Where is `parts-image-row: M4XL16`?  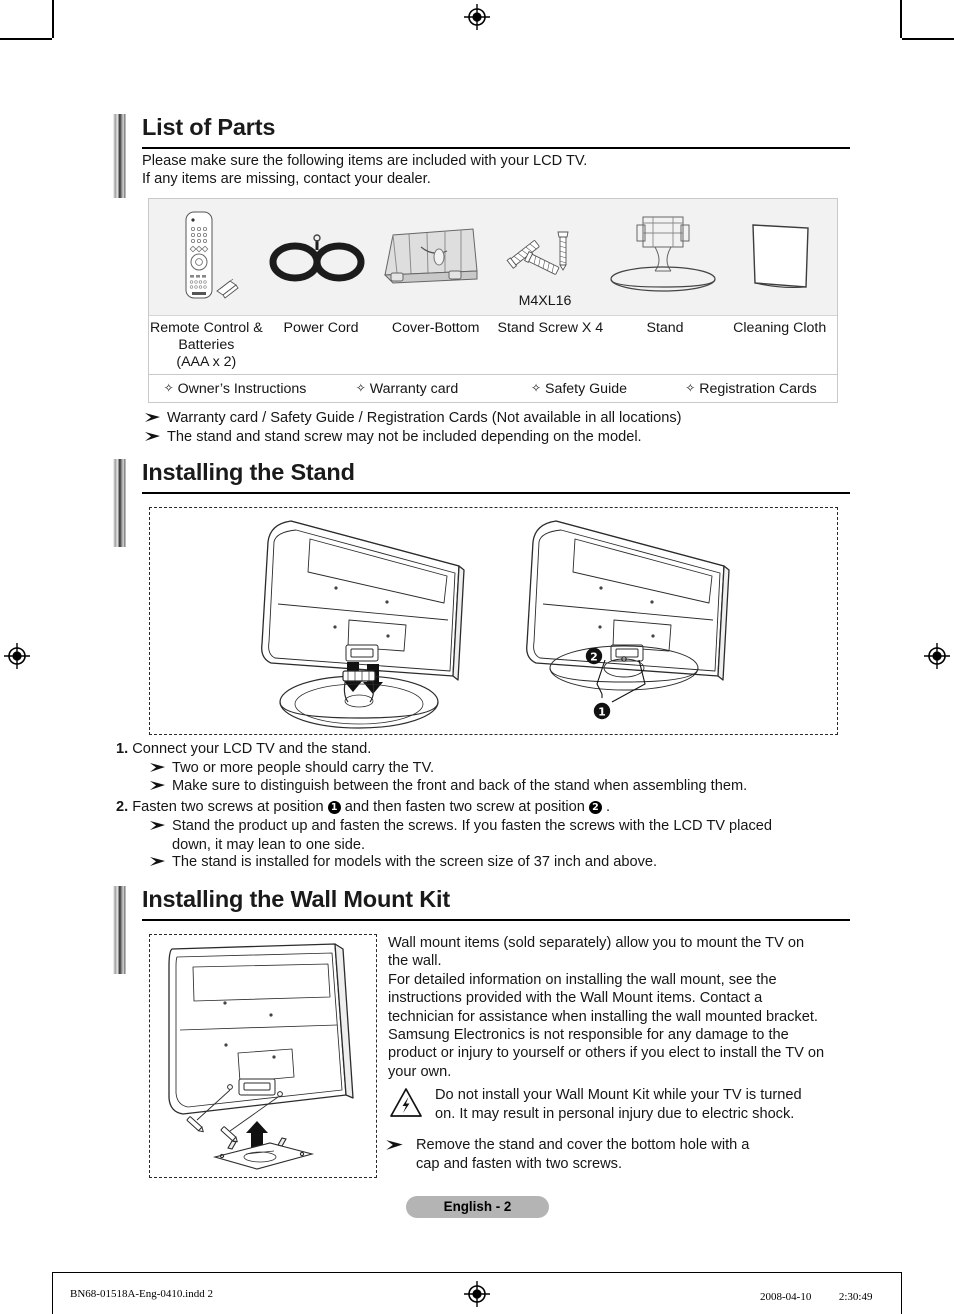 parts-image-row: M4XL16 is located at coordinates (493, 257).